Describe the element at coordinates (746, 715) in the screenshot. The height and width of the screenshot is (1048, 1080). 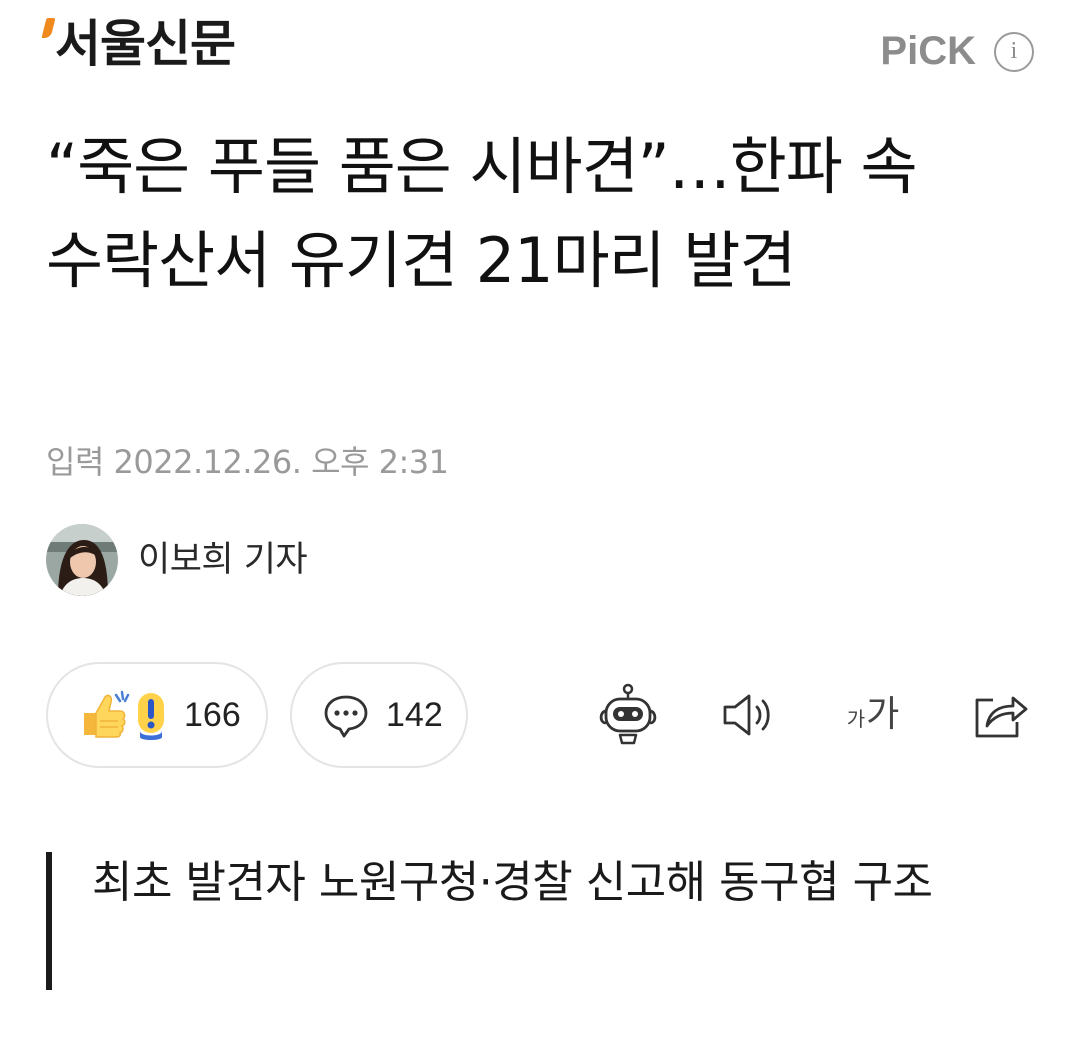
I see `speaker-icon` at that location.